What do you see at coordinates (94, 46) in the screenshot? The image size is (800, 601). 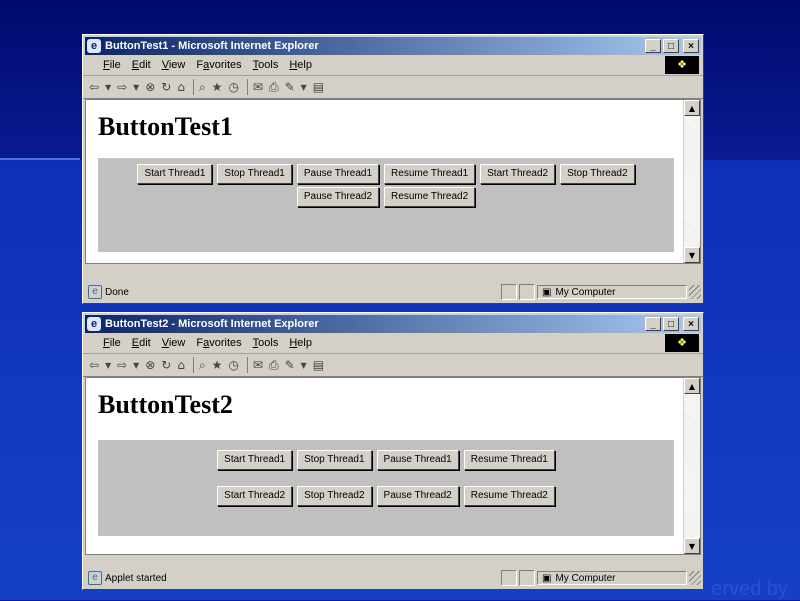 I see `ie-icon: e` at bounding box center [94, 46].